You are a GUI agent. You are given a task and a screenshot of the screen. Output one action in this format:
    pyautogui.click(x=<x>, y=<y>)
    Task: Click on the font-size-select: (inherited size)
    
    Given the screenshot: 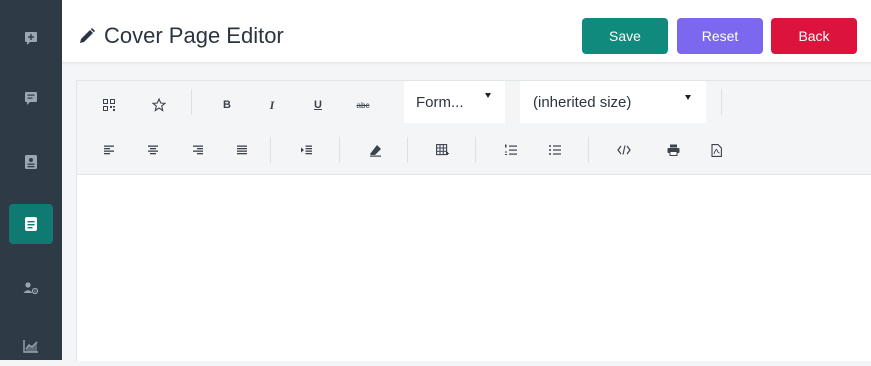 What is the action you would take?
    pyautogui.click(x=613, y=102)
    